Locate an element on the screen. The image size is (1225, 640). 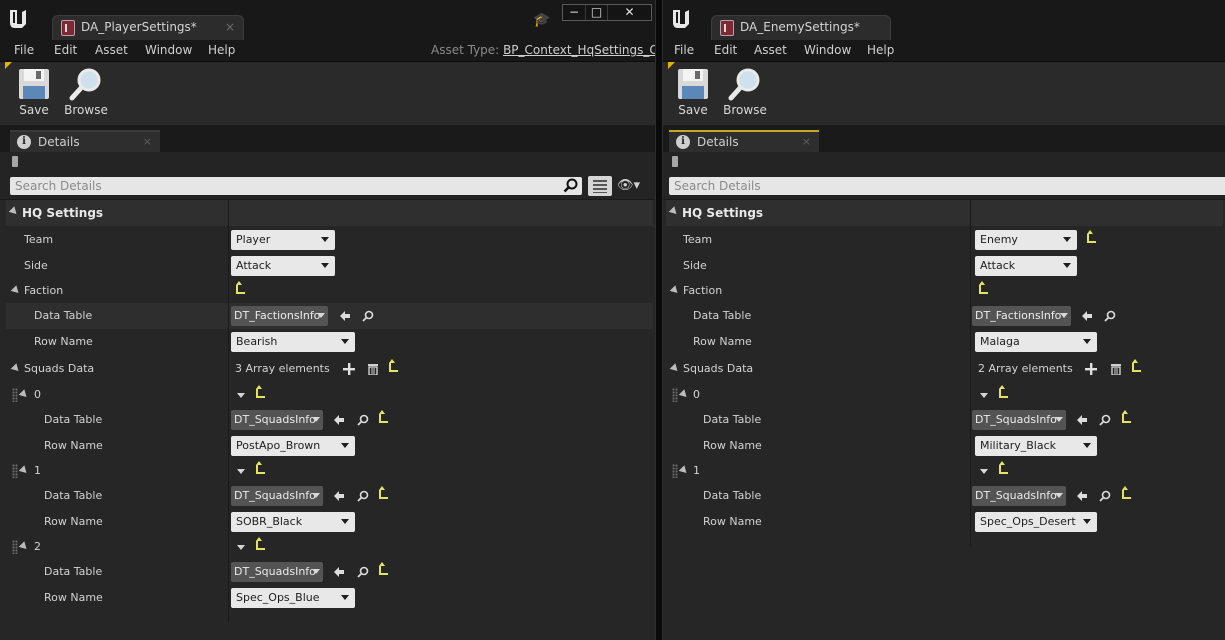
faction-rowname-combo: Malaga is located at coordinates (1036, 342).